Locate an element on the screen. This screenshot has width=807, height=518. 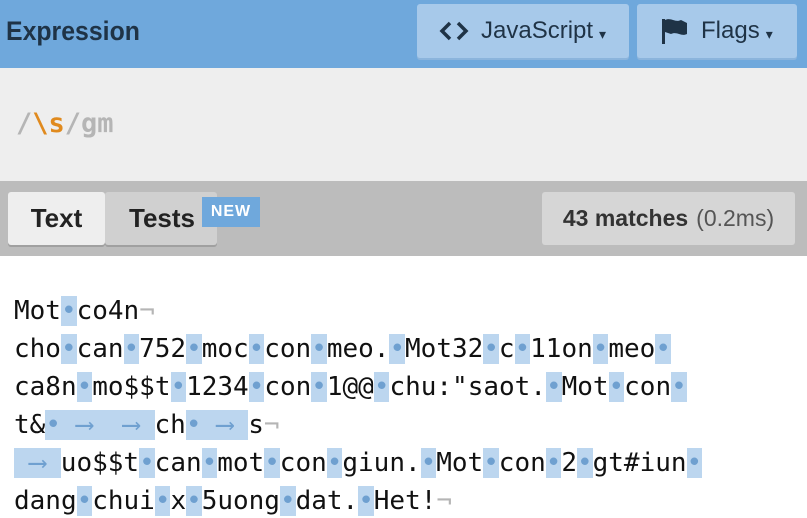
language-label: JavaScript is located at coordinates (537, 30).